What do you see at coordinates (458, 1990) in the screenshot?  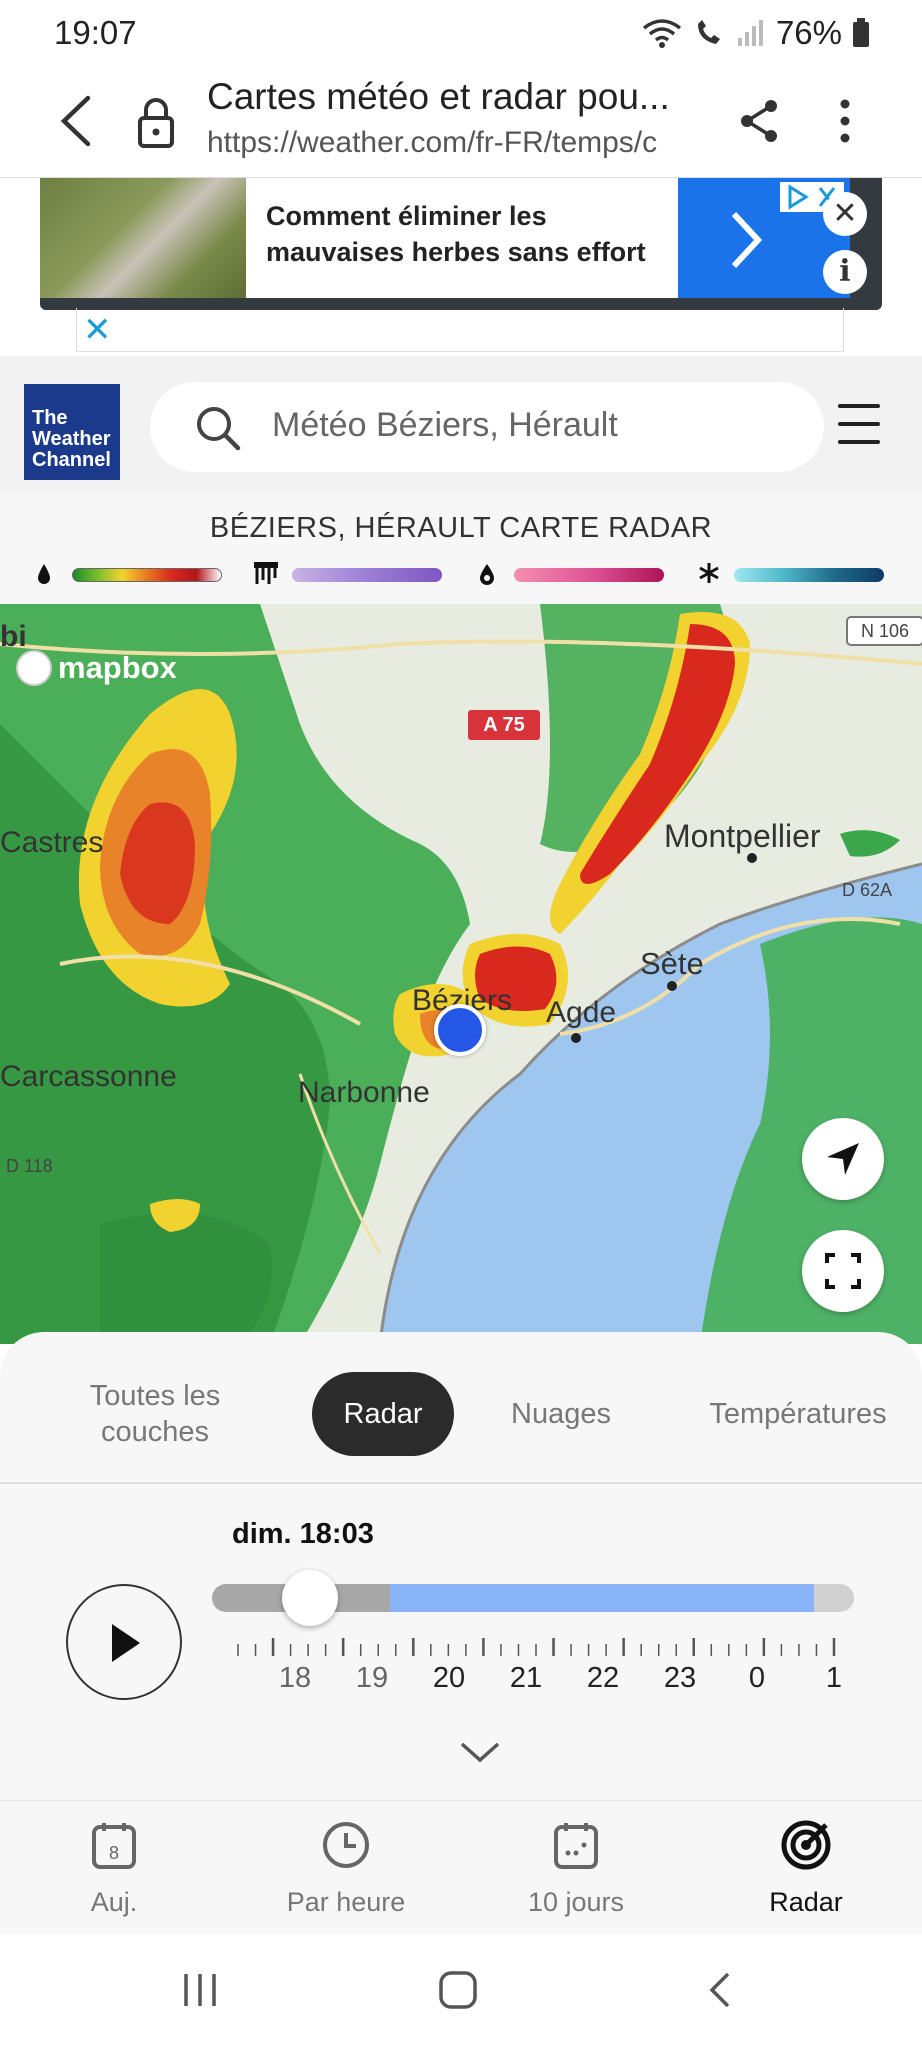 I see `home-icon` at bounding box center [458, 1990].